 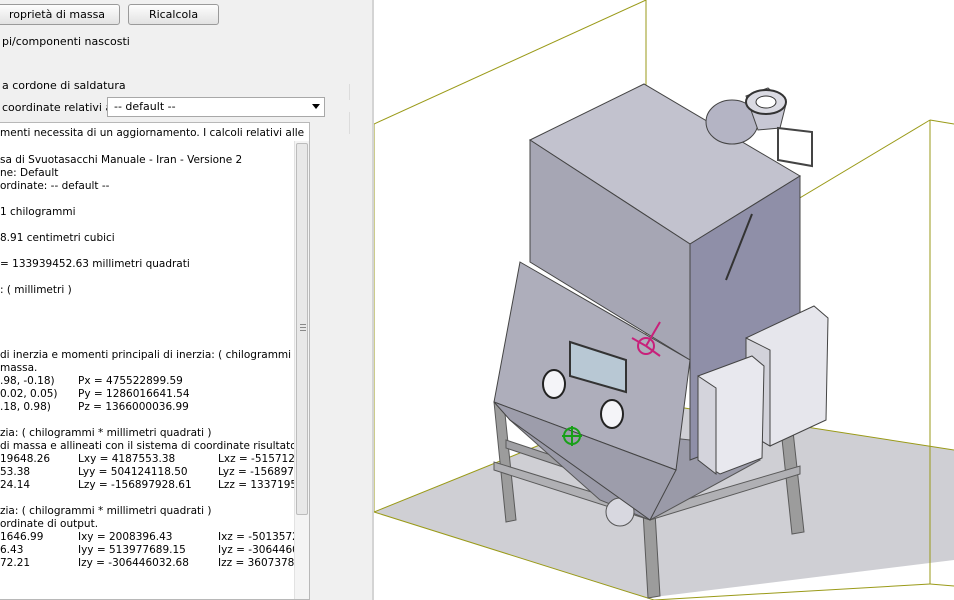 I want to click on result-line: = 133939452.63 millimetri quadrati, so click(x=95, y=264).